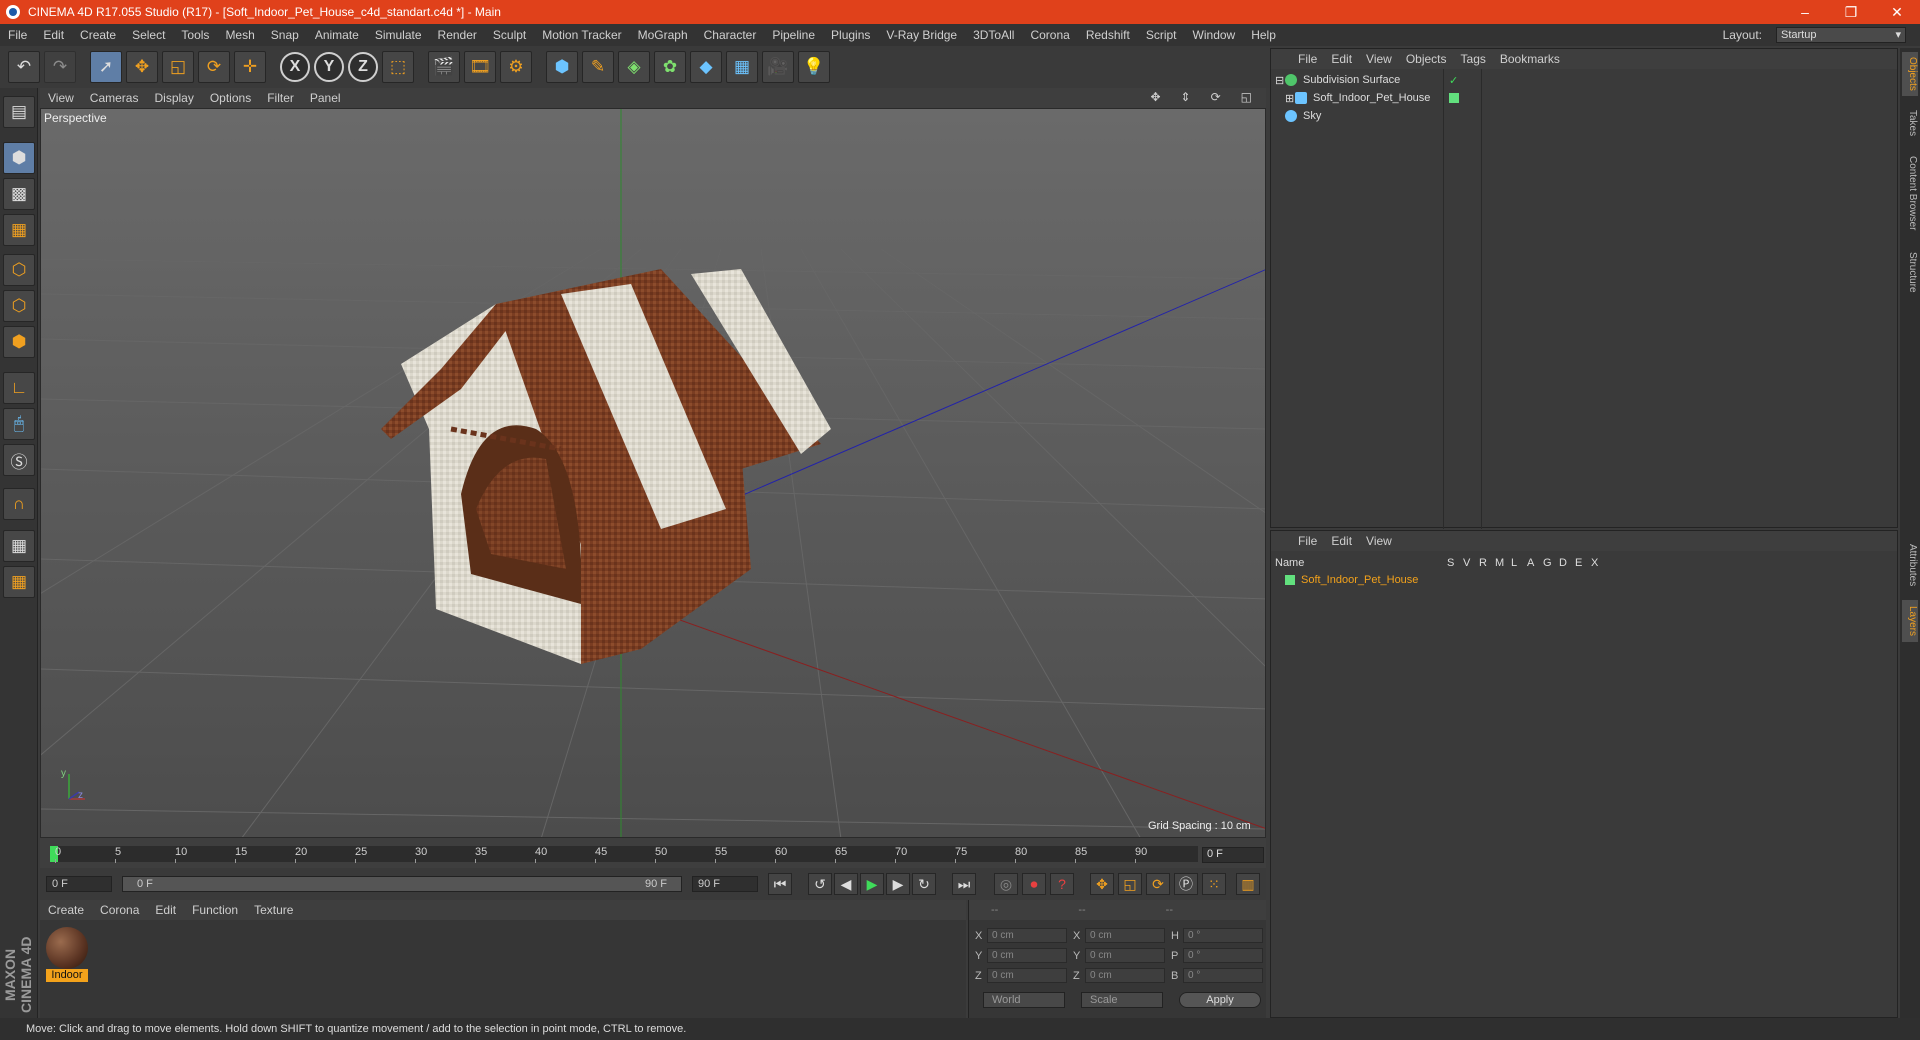  Describe the element at coordinates (725, 884) in the screenshot. I see `end-frame-field: 90 F` at that location.